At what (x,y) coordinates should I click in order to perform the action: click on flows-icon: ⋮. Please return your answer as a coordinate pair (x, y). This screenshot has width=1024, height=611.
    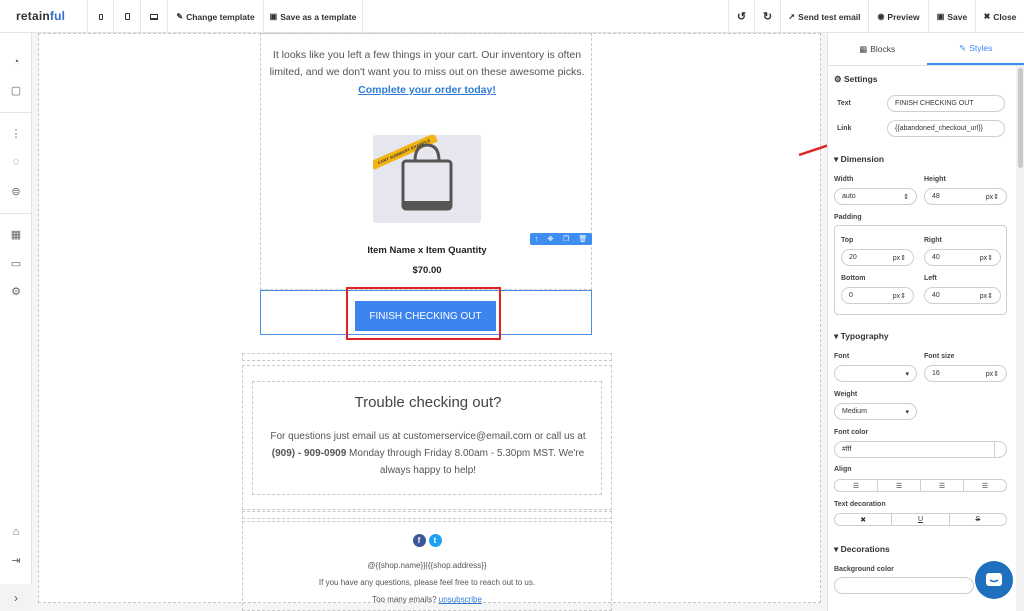
    Looking at the image, I should click on (16, 133).